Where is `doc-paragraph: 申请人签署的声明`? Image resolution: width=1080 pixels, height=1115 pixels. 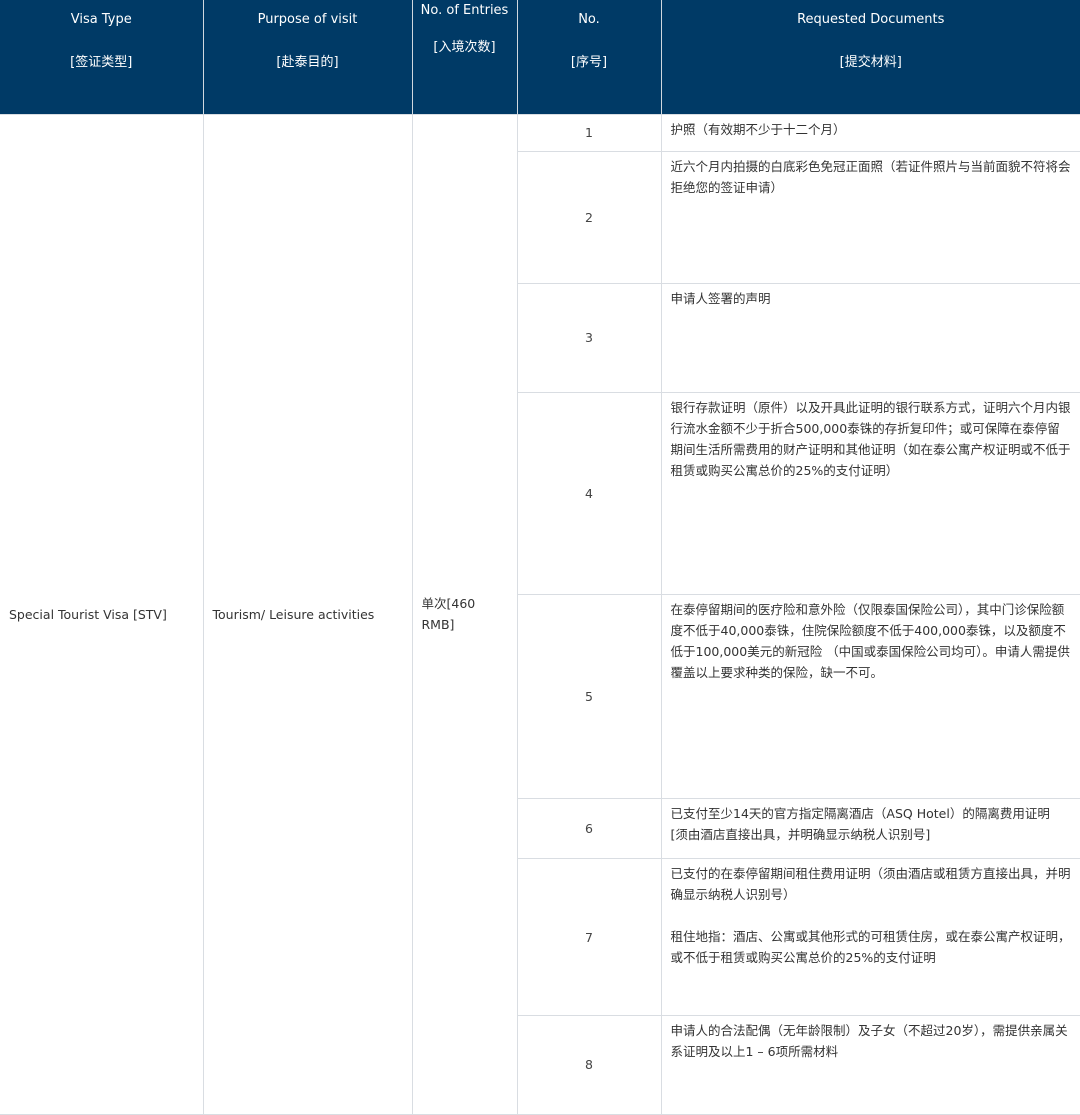 doc-paragraph: 申请人签署的声明 is located at coordinates (720, 298).